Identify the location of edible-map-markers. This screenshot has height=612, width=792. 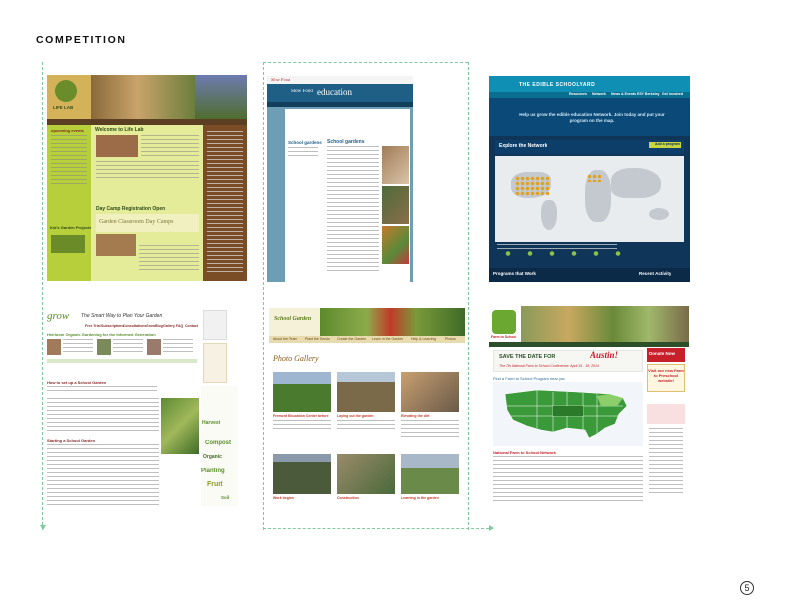
(532, 186).